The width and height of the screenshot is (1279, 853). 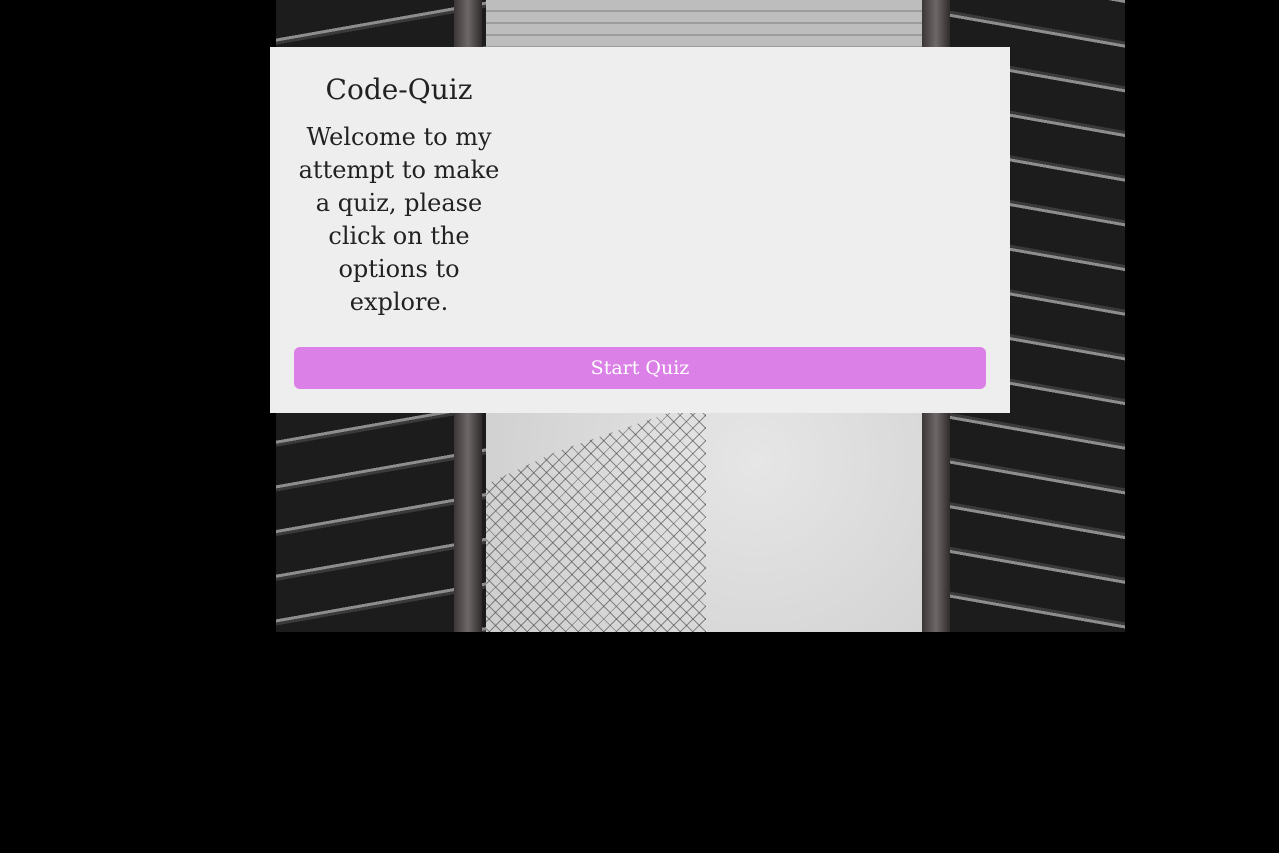 I want to click on page-title: Code-Quiz, so click(x=399, y=89).